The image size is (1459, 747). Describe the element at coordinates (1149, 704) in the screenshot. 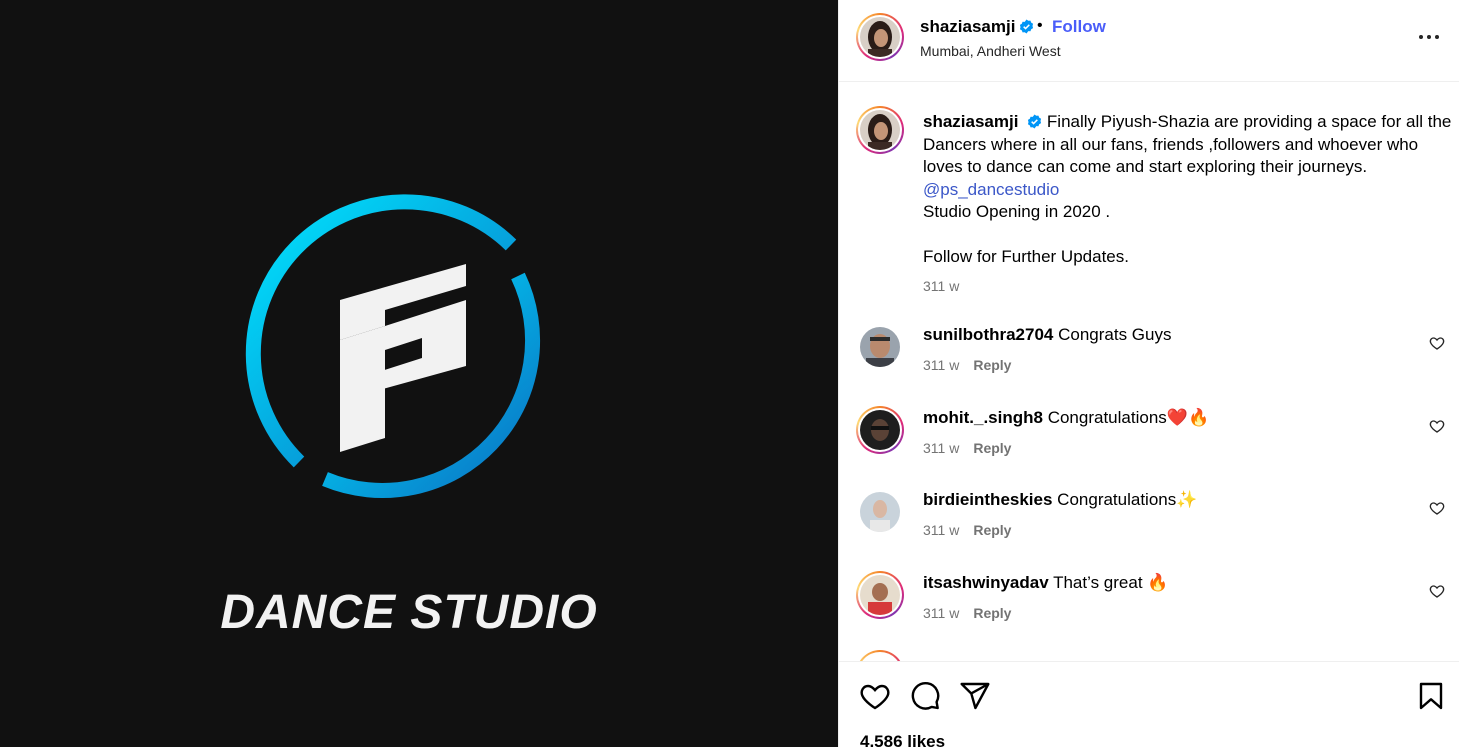

I see `post-actions-bar: 4,586 likes` at that location.